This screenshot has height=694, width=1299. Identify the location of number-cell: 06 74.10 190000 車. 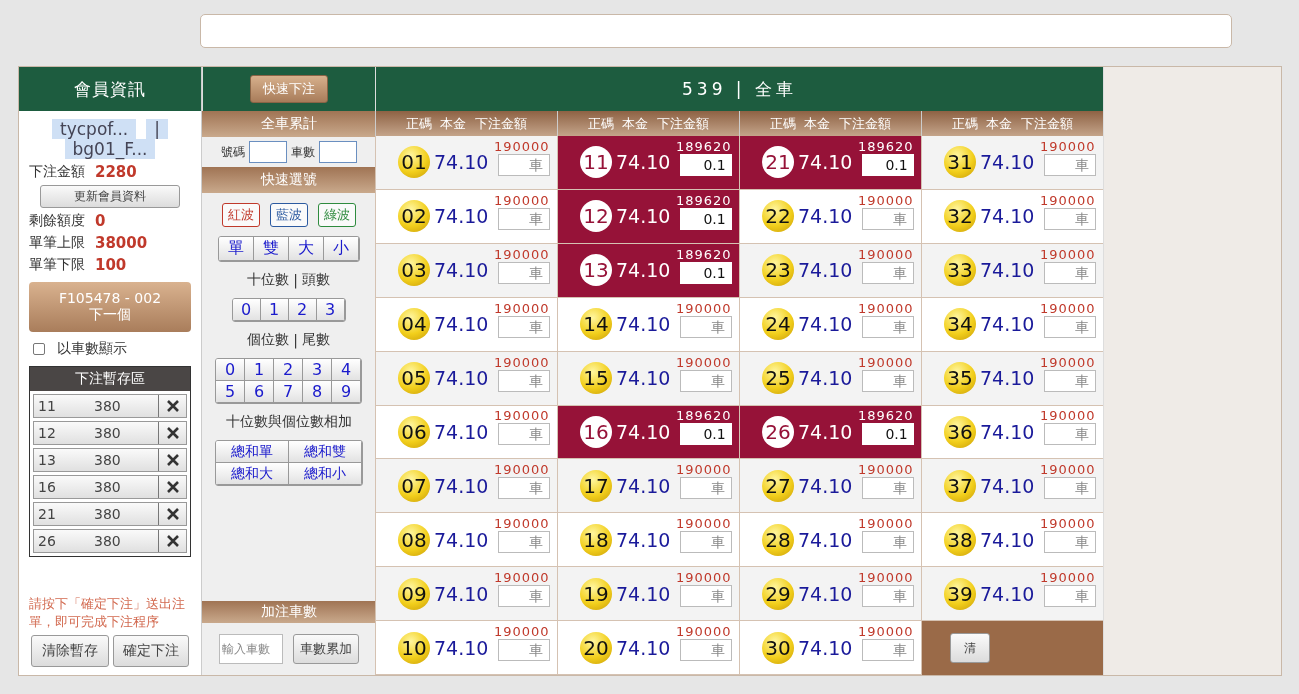
(466, 432).